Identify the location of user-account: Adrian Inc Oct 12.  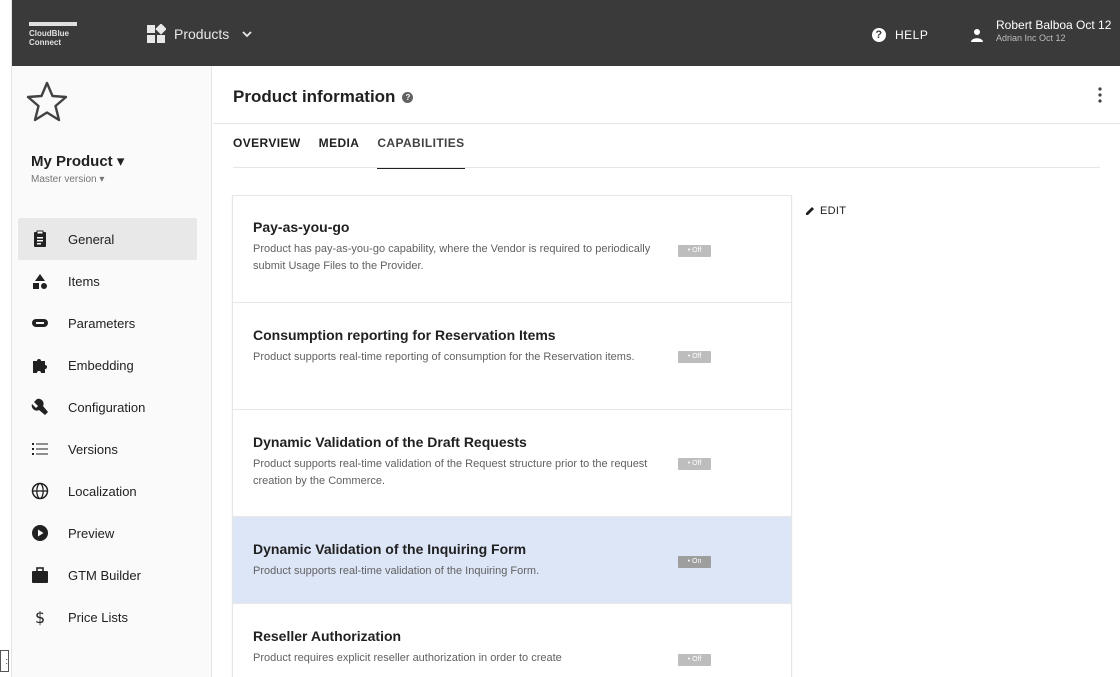
(1031, 38).